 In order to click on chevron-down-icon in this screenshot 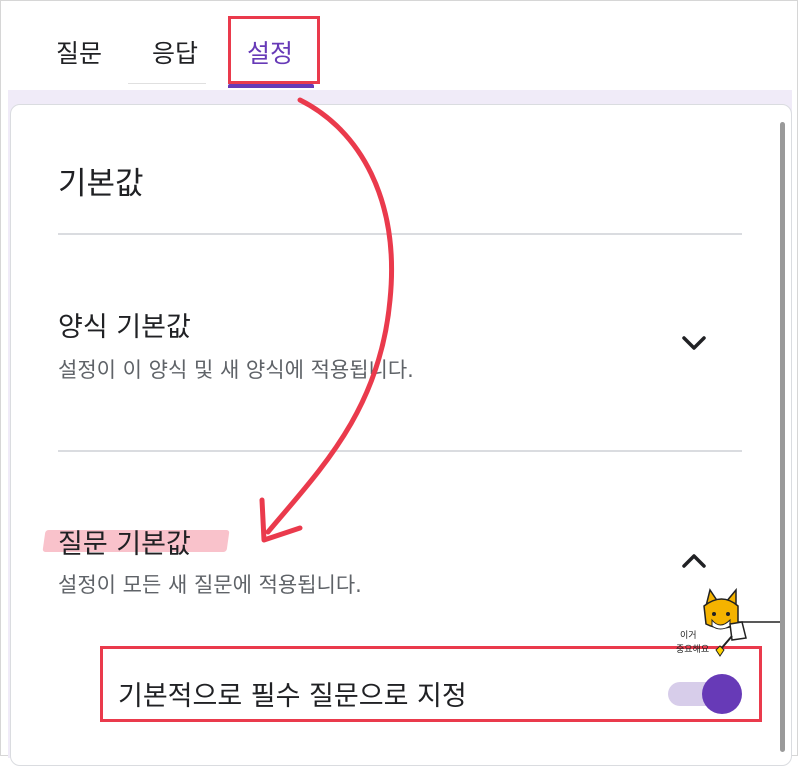, I will do `click(694, 342)`.